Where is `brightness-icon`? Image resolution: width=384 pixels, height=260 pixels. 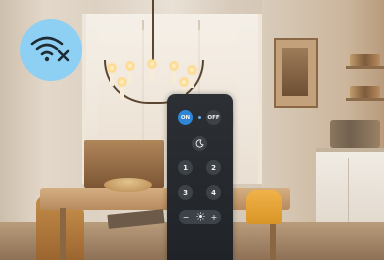
brightness-icon is located at coordinates (200, 217).